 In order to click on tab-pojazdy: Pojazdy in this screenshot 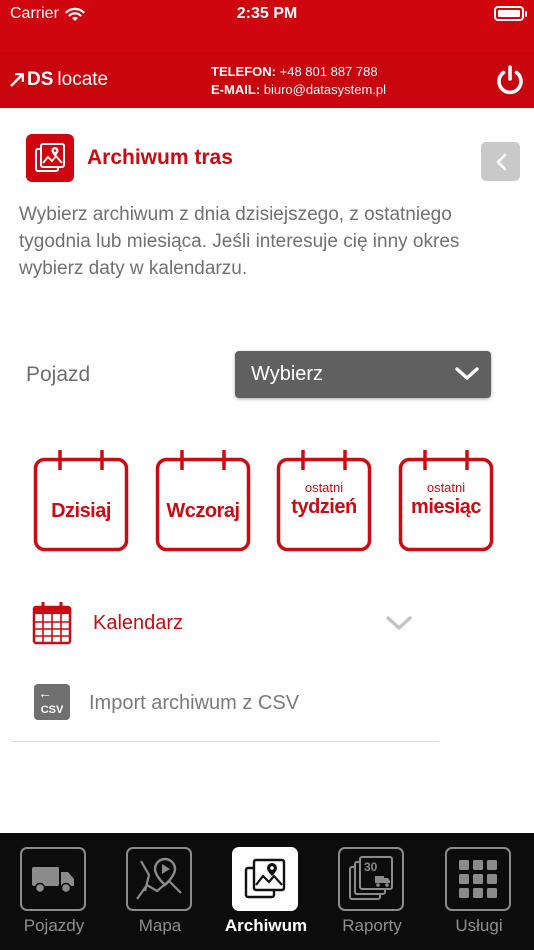, I will do `click(54, 895)`.